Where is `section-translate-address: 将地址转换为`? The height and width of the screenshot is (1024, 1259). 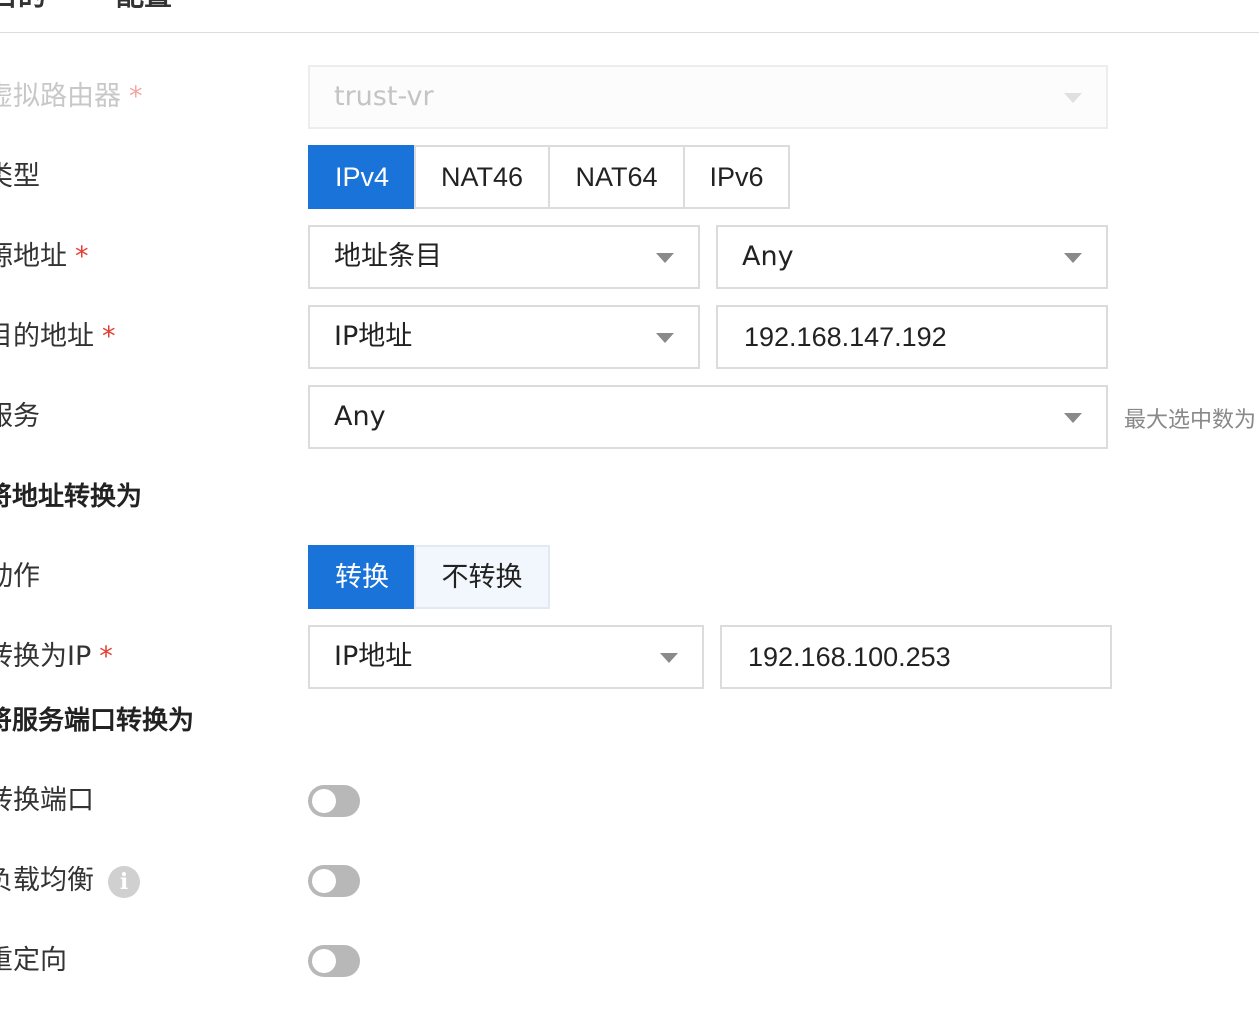 section-translate-address: 将地址转换为 is located at coordinates (71, 497).